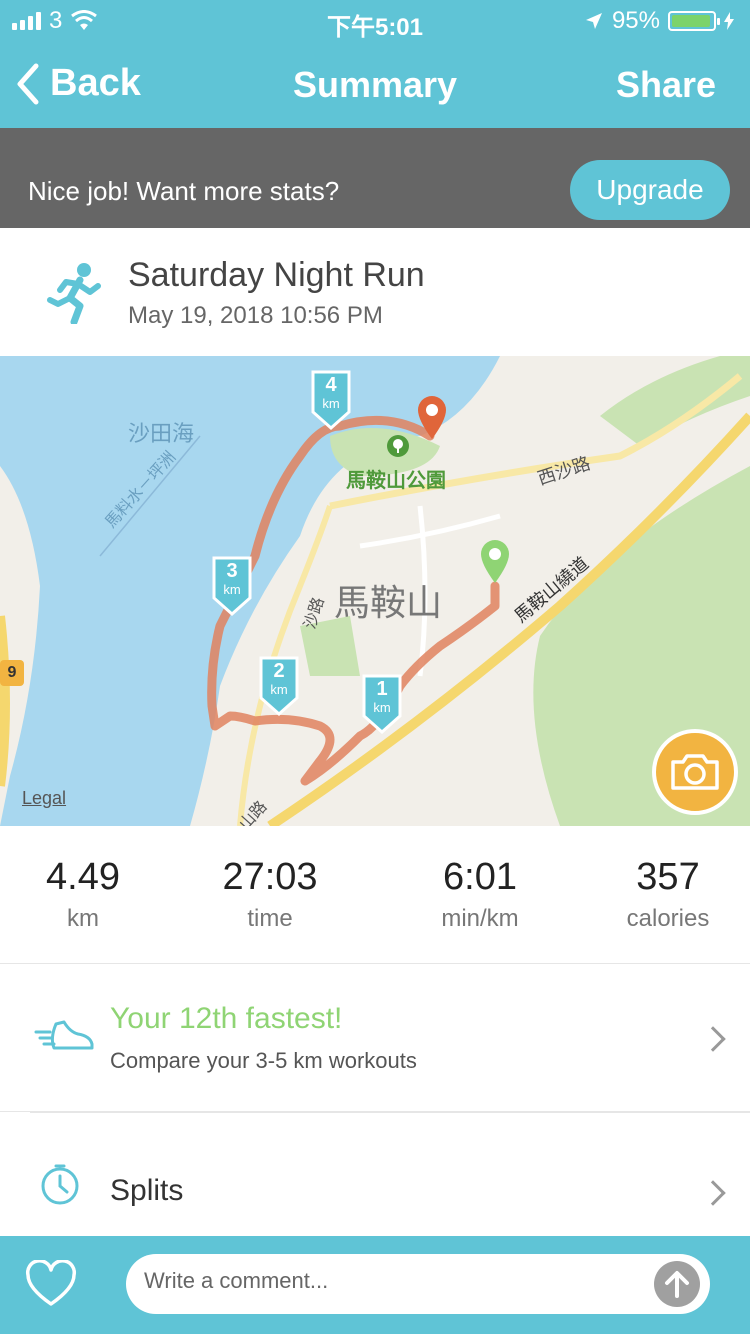 This screenshot has height=1334, width=750. What do you see at coordinates (12, 673) in the screenshot?
I see `route-number-badge: 9` at bounding box center [12, 673].